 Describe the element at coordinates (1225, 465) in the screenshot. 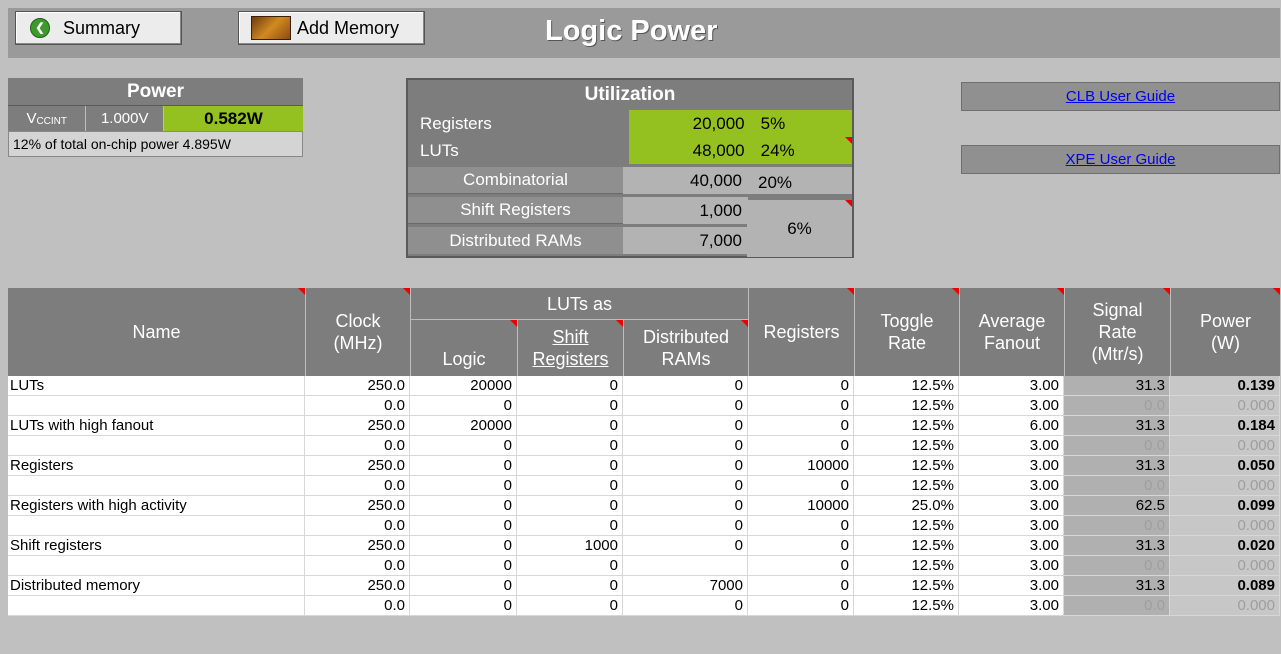

I see `cell-power: 0.050` at that location.